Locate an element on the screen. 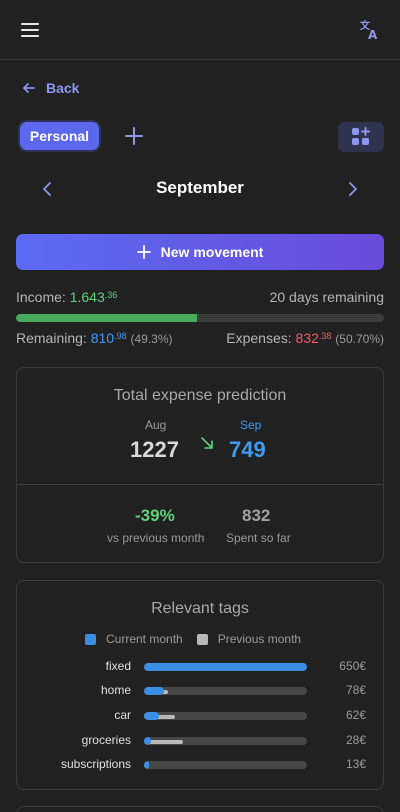 The width and height of the screenshot is (400, 812). tag-name: fixed is located at coordinates (118, 666).